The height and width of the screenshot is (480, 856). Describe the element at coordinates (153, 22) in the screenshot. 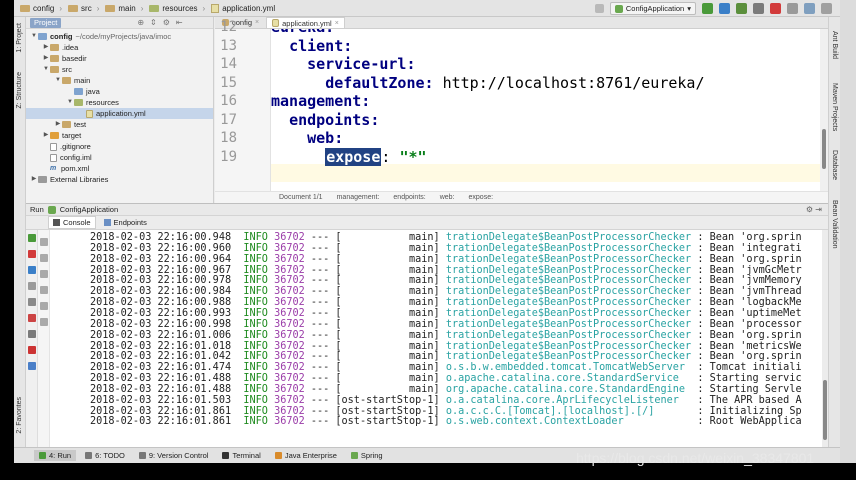

I see `collapse-icon: ⇕` at that location.